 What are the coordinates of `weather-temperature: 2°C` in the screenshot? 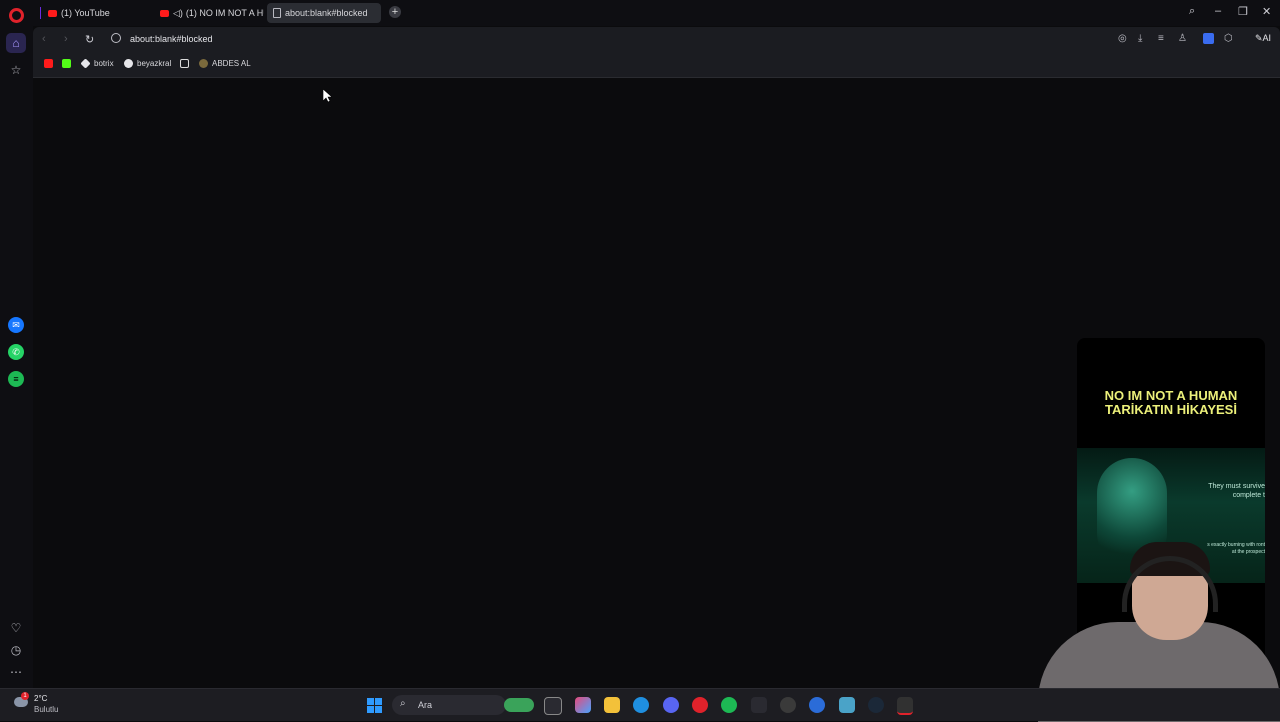 It's located at (40, 698).